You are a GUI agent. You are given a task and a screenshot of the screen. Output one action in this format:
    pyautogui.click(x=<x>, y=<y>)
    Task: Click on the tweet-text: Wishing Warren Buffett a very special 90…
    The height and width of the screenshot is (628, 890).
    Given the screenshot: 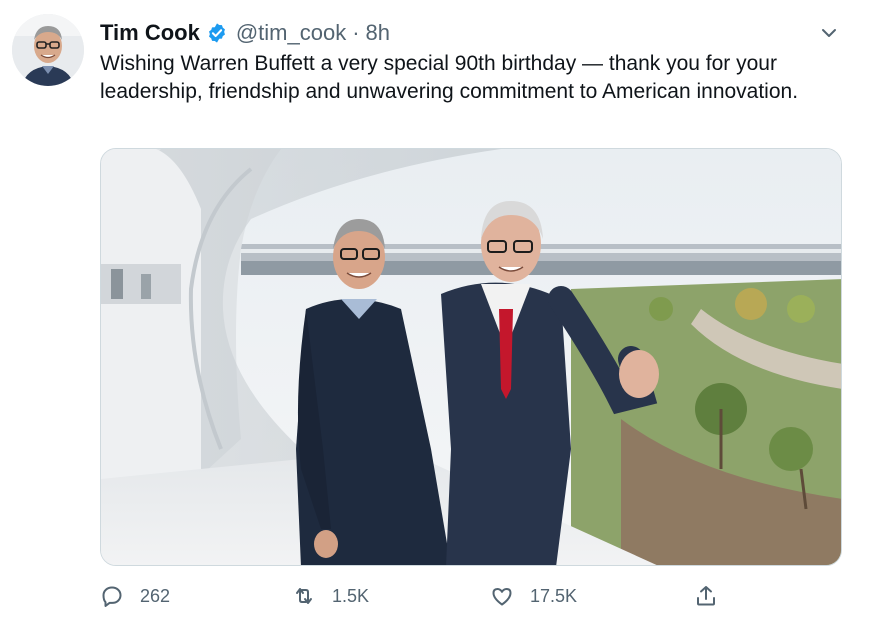 What is the action you would take?
    pyautogui.click(x=449, y=77)
    